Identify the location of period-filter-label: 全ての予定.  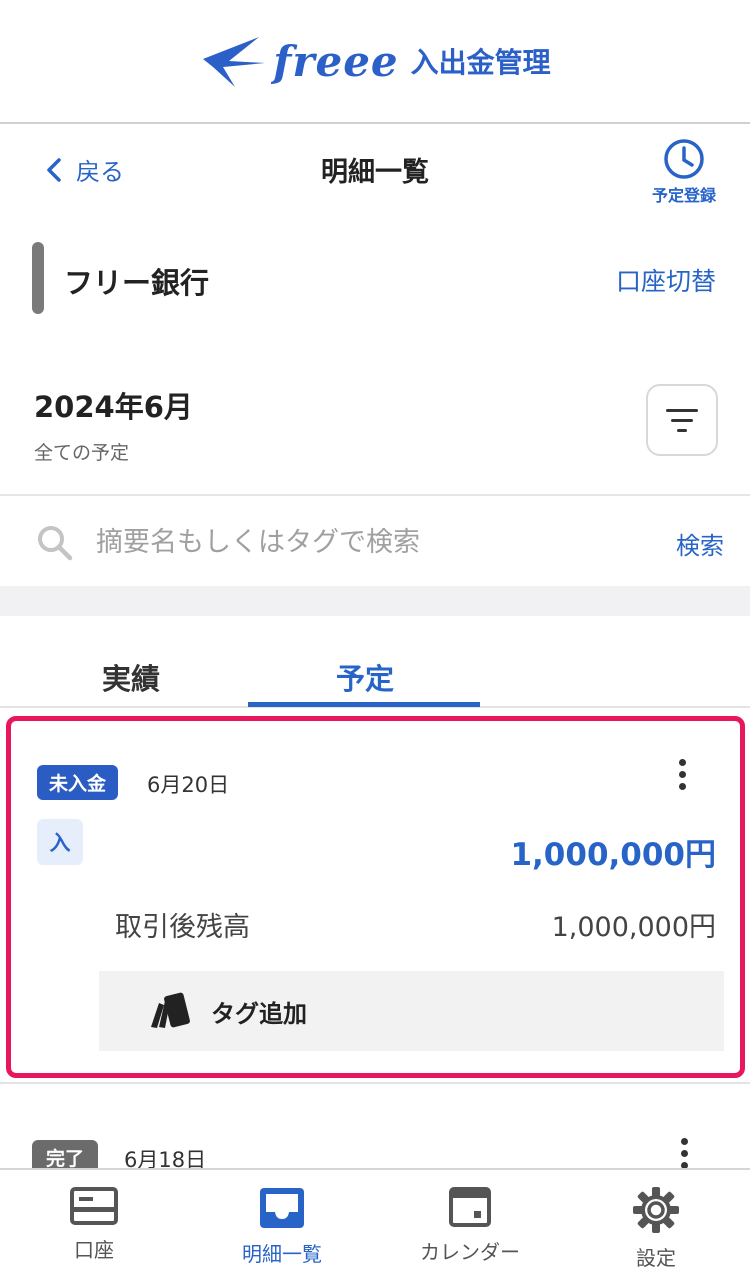
(82, 453).